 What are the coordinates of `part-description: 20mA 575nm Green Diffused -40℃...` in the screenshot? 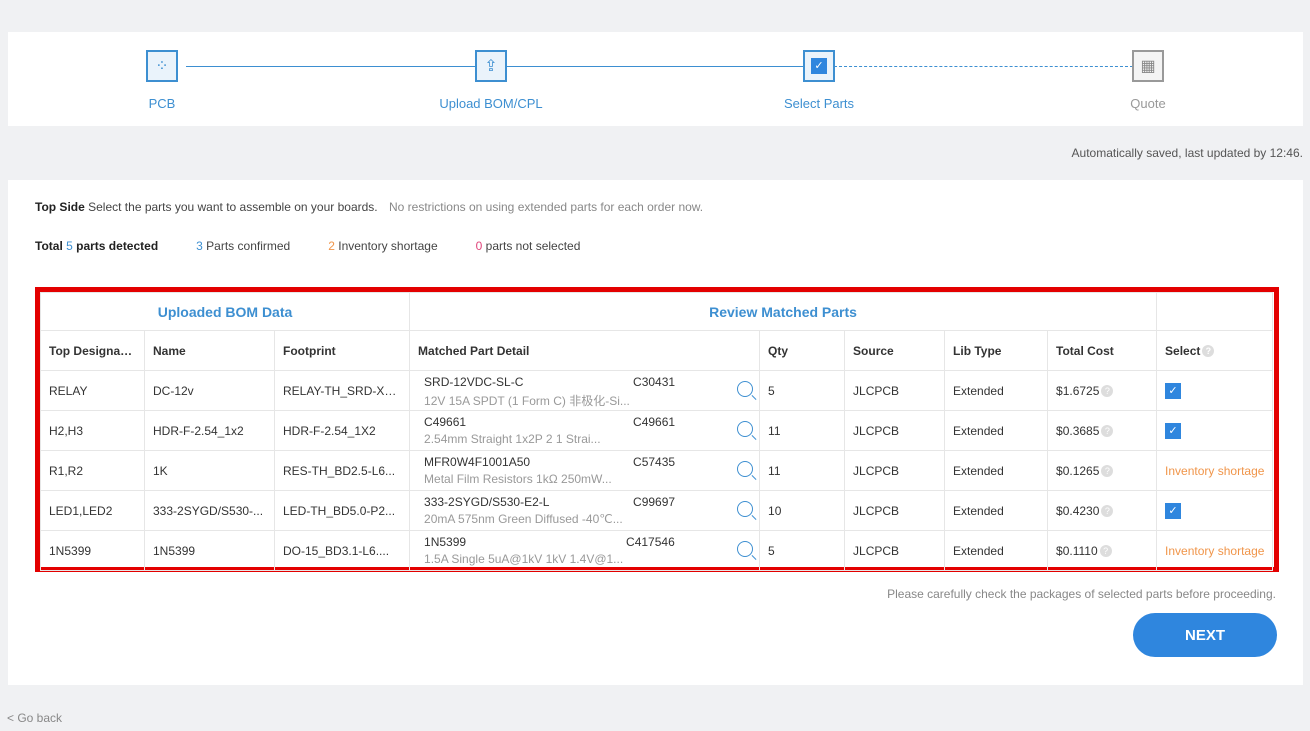 It's located at (523, 519).